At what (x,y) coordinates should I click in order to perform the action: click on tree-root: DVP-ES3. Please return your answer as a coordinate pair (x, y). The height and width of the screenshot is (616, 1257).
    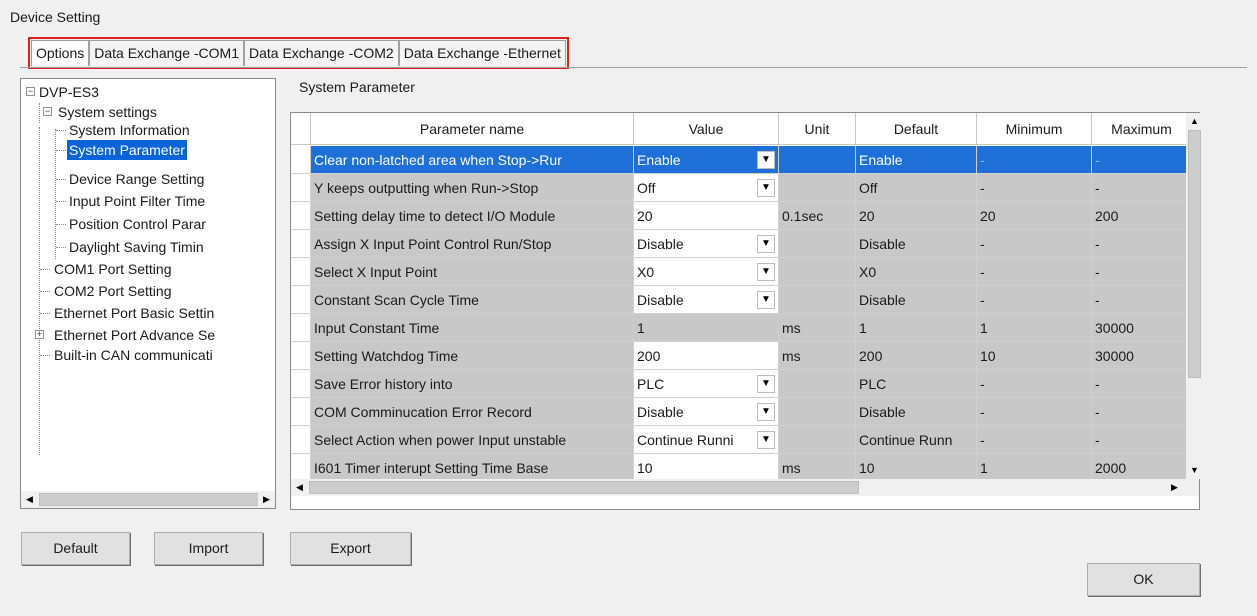
    Looking at the image, I should click on (69, 92).